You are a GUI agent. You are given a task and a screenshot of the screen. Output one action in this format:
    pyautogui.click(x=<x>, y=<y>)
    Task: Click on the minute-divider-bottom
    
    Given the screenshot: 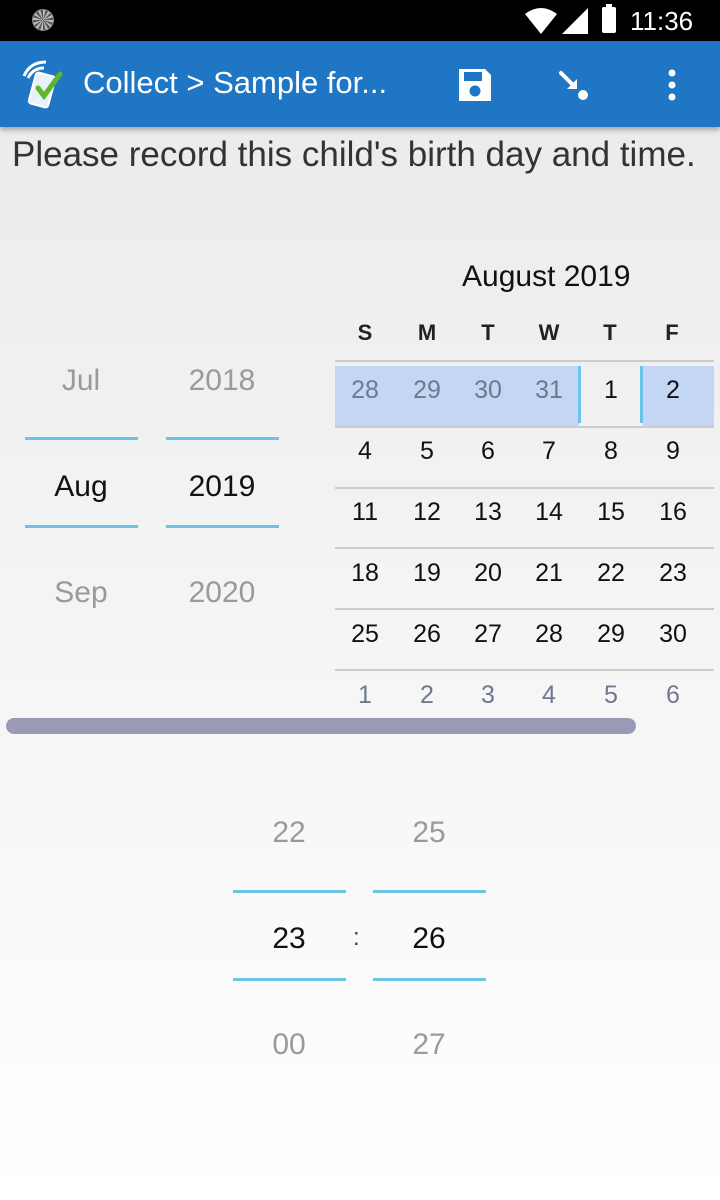 What is the action you would take?
    pyautogui.click(x=429, y=979)
    